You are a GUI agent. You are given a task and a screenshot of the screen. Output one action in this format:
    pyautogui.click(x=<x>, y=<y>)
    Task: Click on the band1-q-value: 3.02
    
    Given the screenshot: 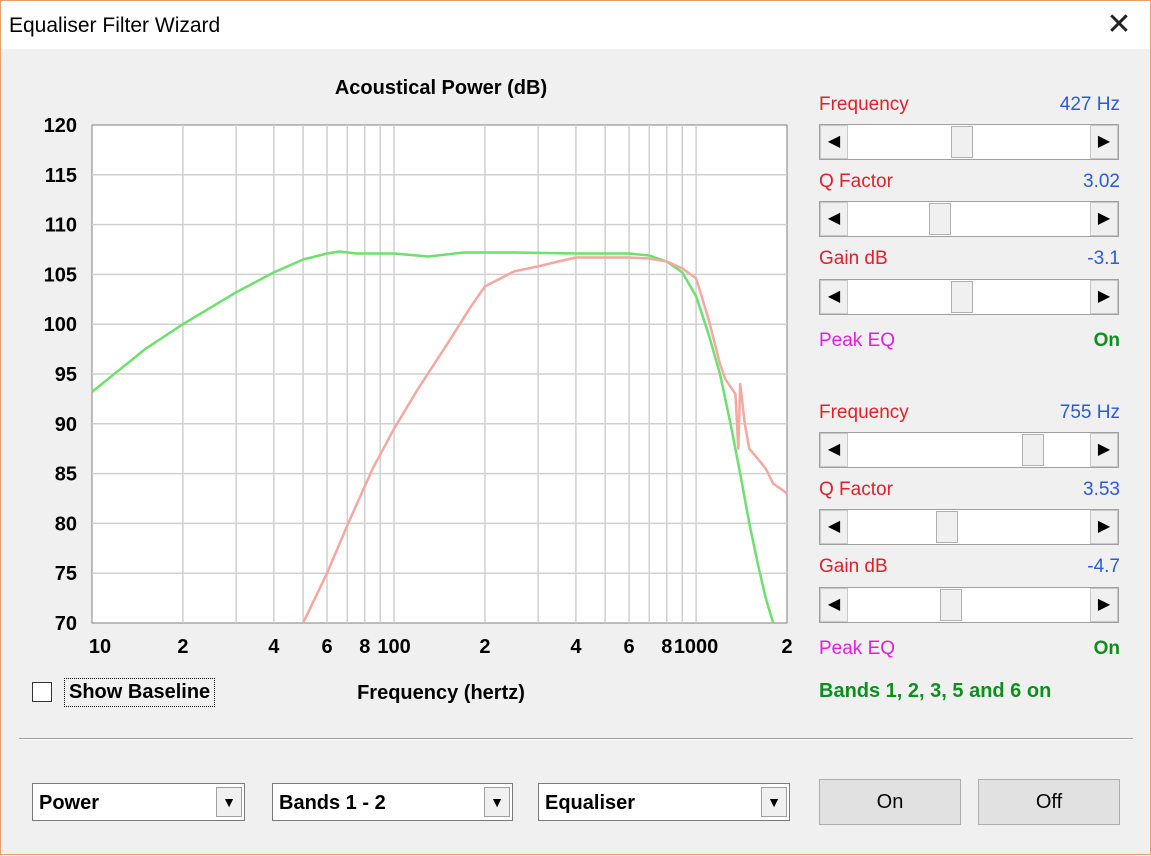 What is the action you would take?
    pyautogui.click(x=1101, y=181)
    